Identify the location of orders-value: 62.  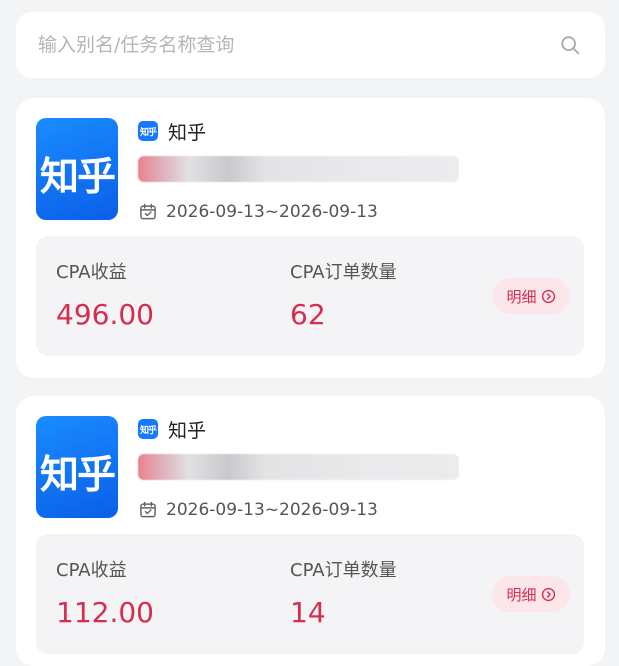
(308, 314).